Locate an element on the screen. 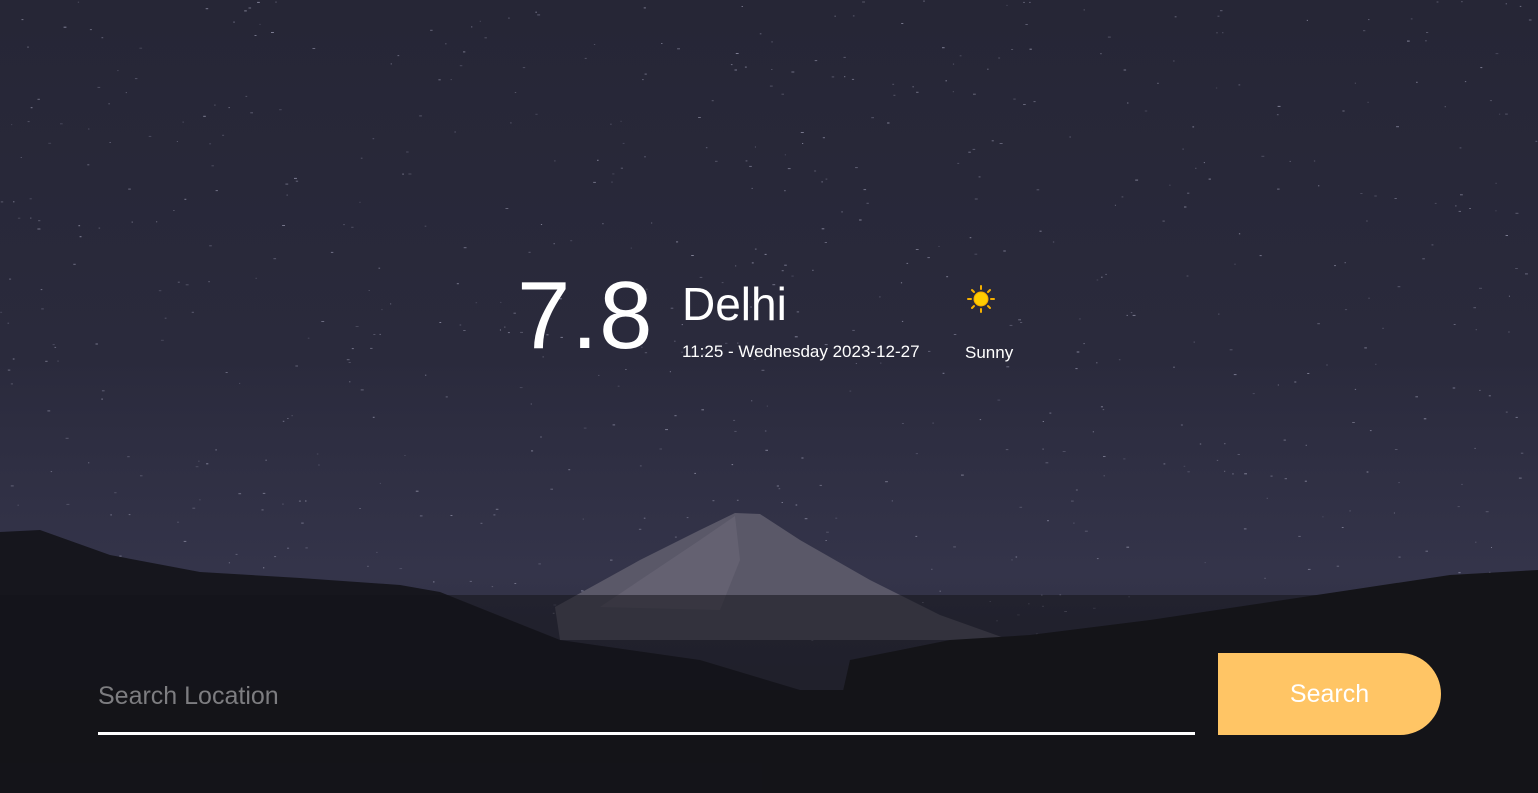 This screenshot has height=793, width=1538. weather-condition: Sunny is located at coordinates (989, 352).